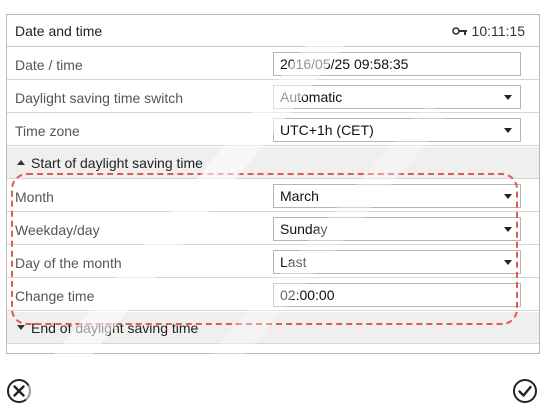 Image resolution: width=544 pixels, height=412 pixels. I want to click on cancel-icon, so click(19, 391).